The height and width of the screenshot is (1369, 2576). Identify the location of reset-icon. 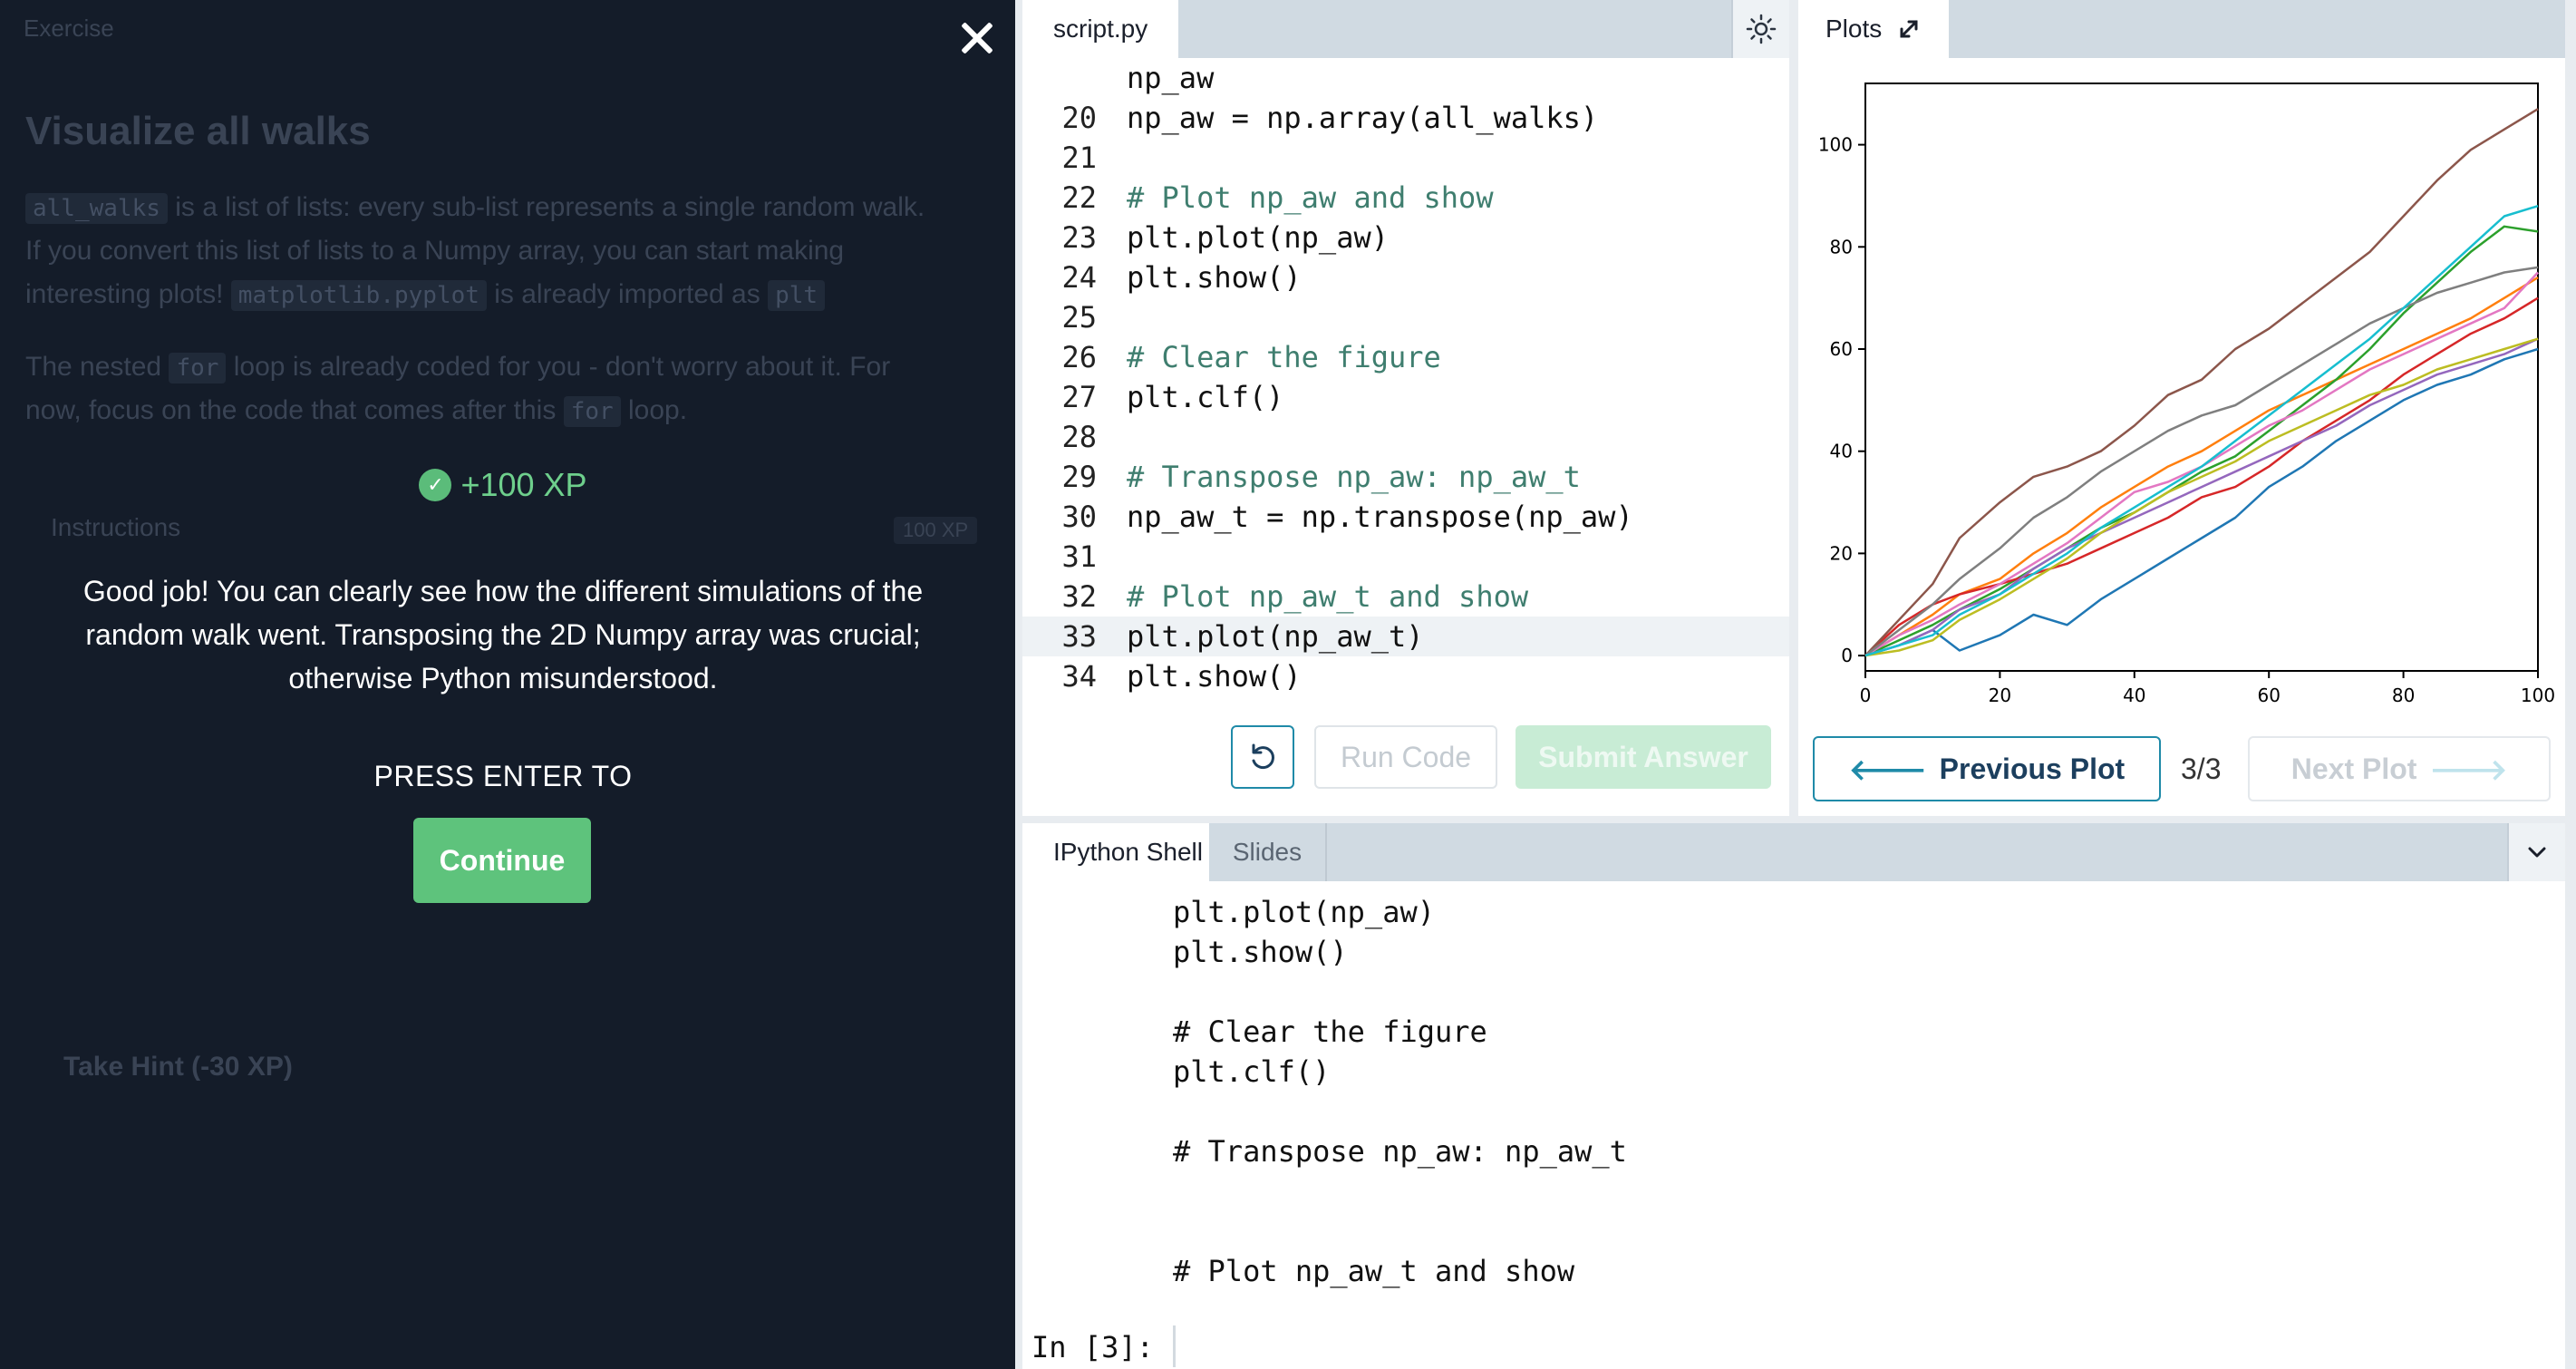
(1263, 756).